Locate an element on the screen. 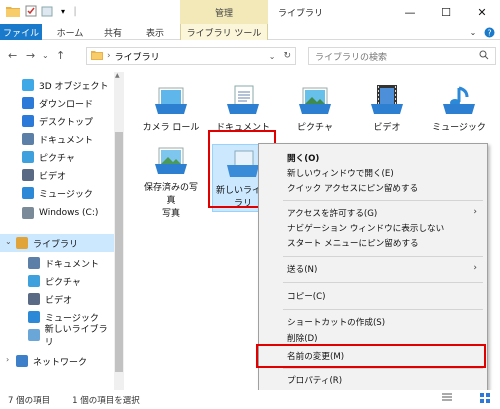 The image size is (500, 409). search-input: ライブラリの検索 is located at coordinates (402, 56).